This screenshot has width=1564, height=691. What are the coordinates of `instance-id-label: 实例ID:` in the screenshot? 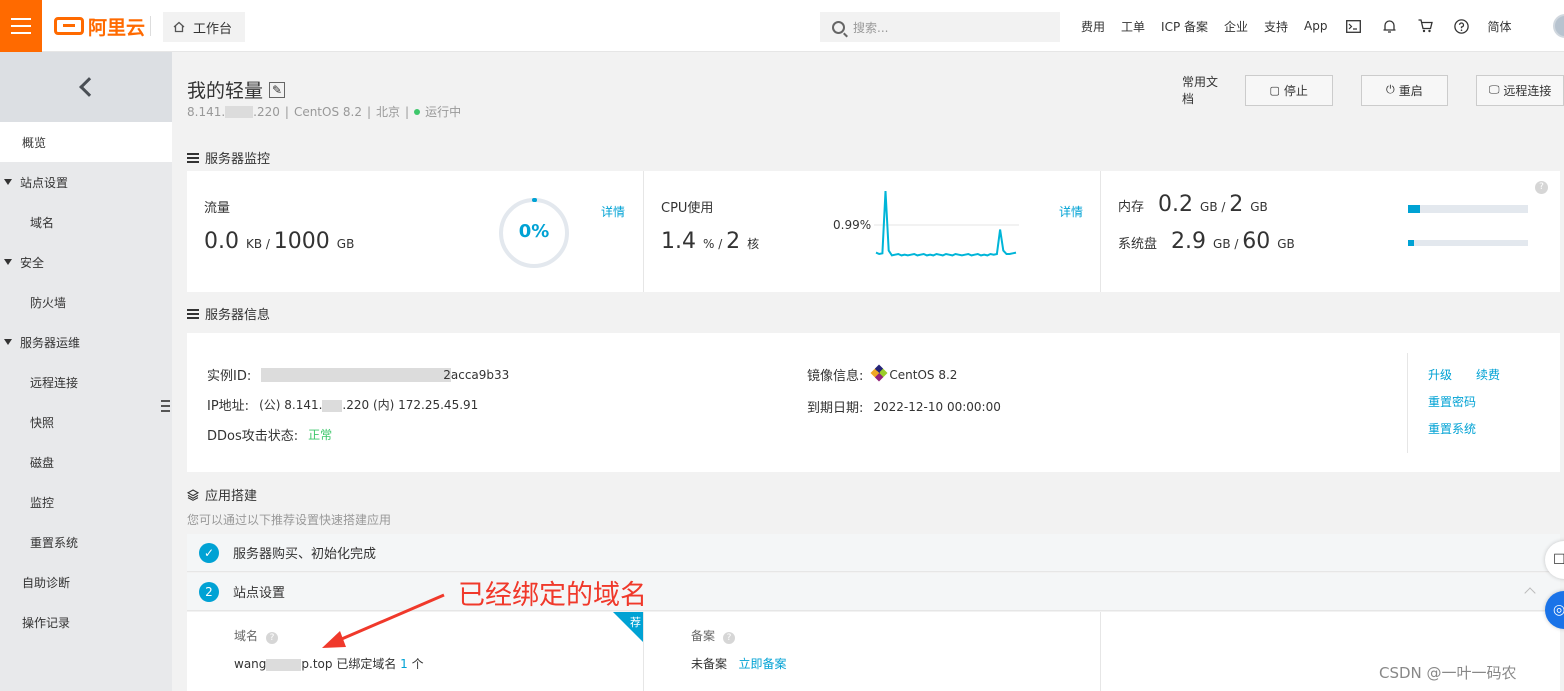 It's located at (229, 376).